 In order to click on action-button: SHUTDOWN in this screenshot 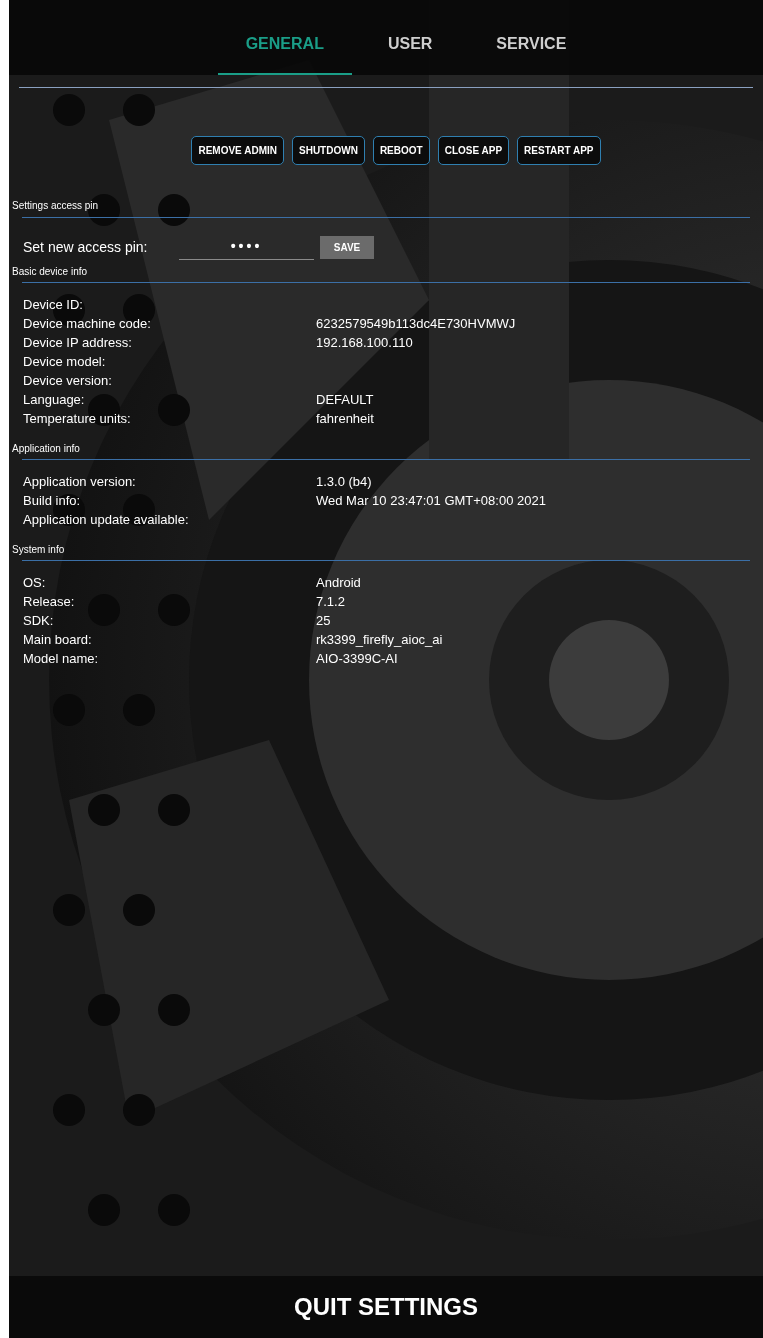, I will do `click(328, 150)`.